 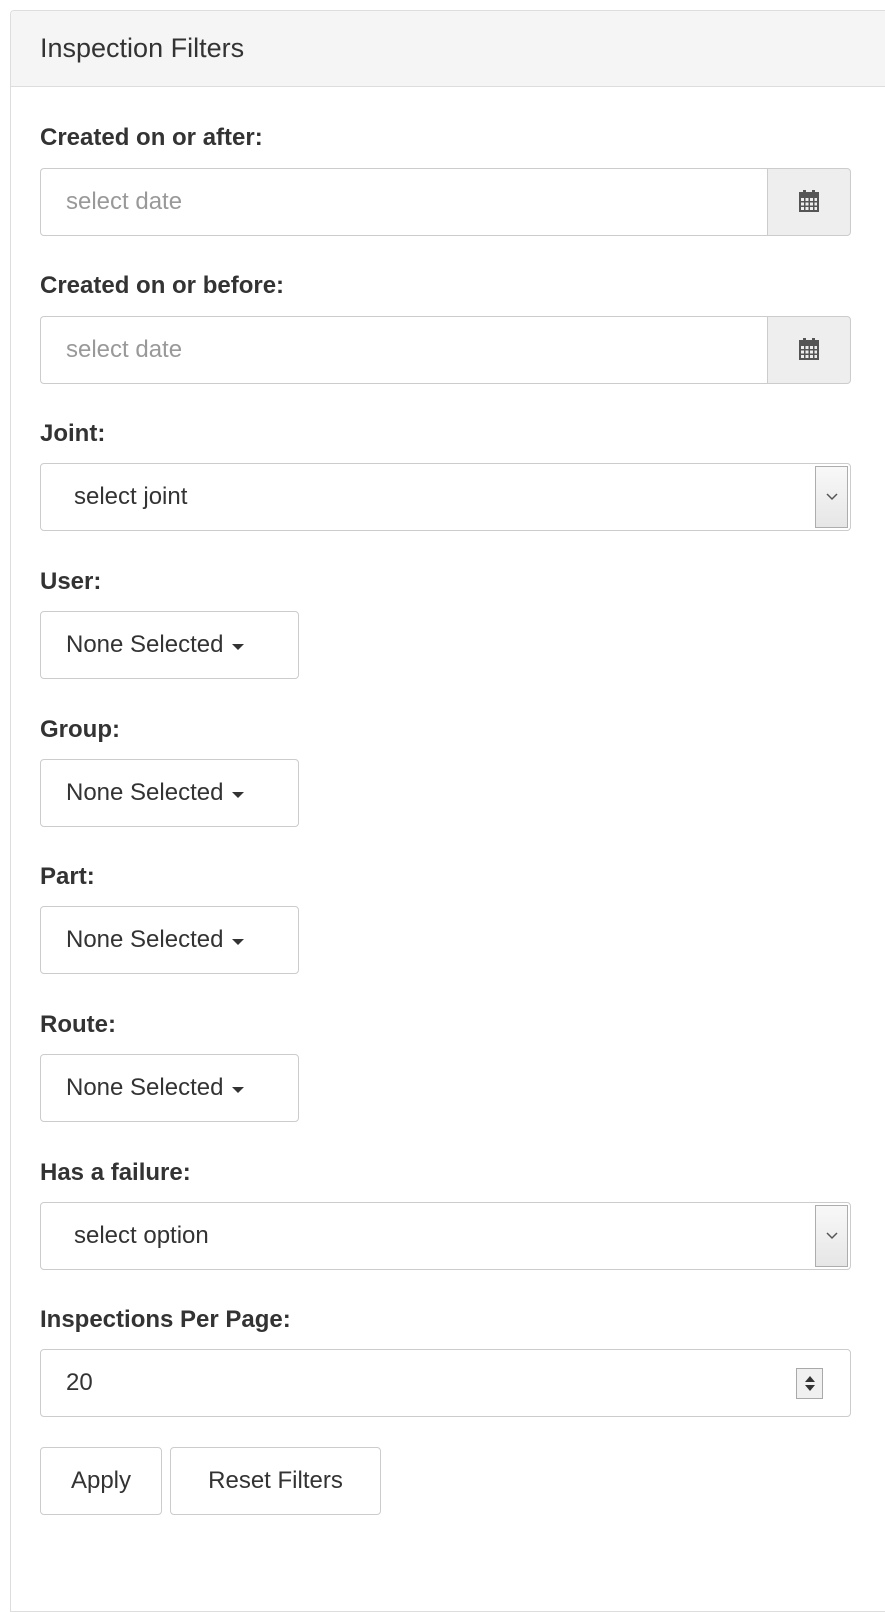 I want to click on route-multiselect-button: None Selected, so click(x=169, y=1088).